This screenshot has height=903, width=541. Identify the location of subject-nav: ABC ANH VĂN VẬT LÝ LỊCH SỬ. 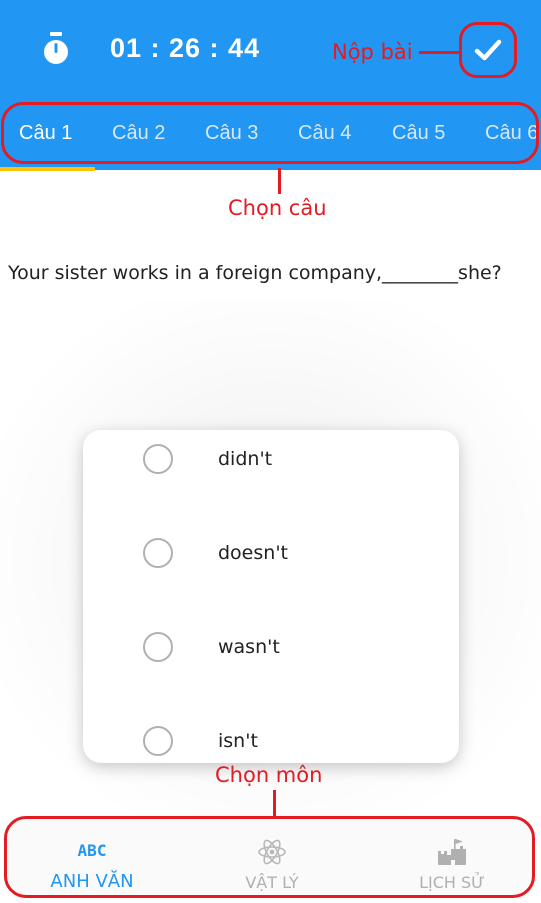
(269, 857).